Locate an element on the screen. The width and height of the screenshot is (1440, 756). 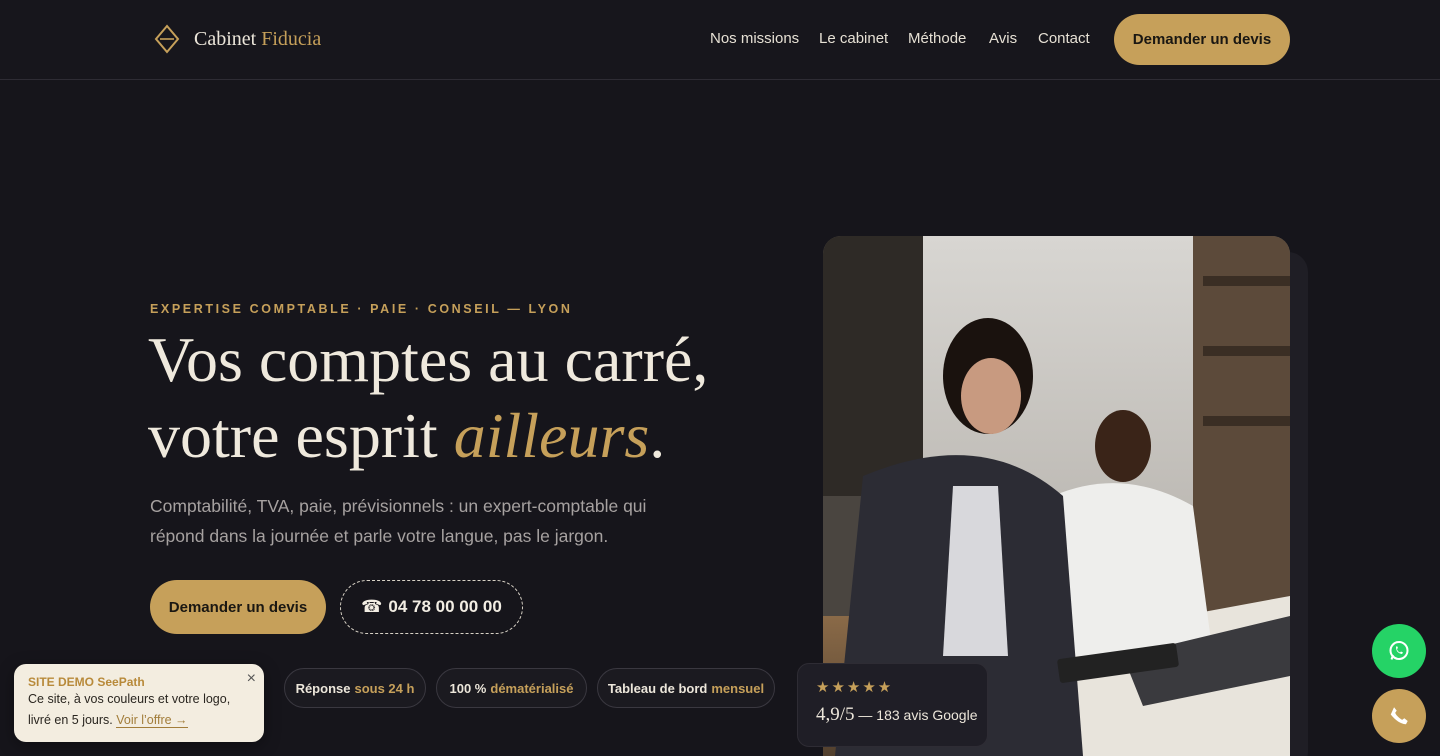
hero-phone-button: ☎ 04 78 00 00 00 is located at coordinates (431, 607).